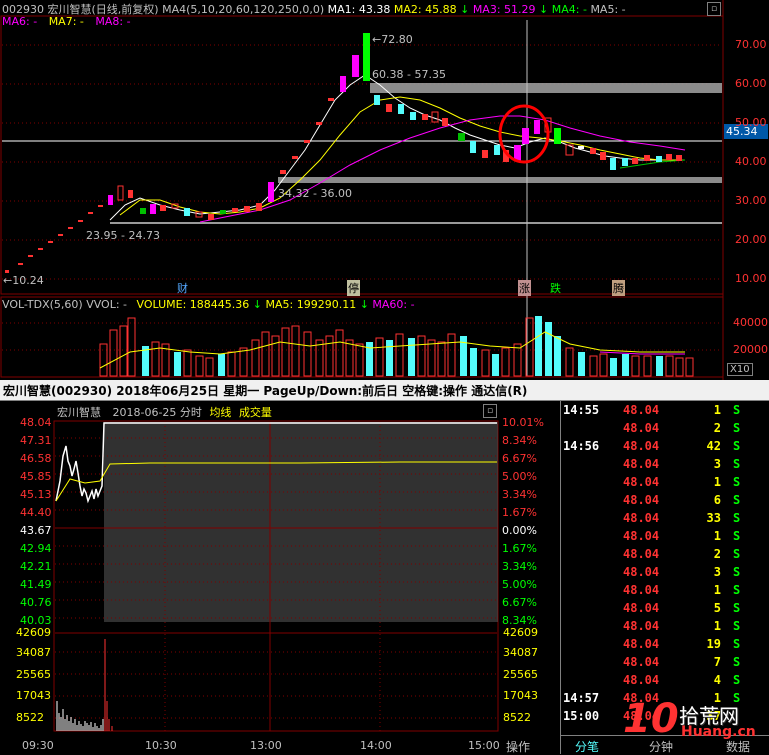 Image resolution: width=769 pixels, height=755 pixels. I want to click on right-axis-label: 1.67%, so click(519, 548).